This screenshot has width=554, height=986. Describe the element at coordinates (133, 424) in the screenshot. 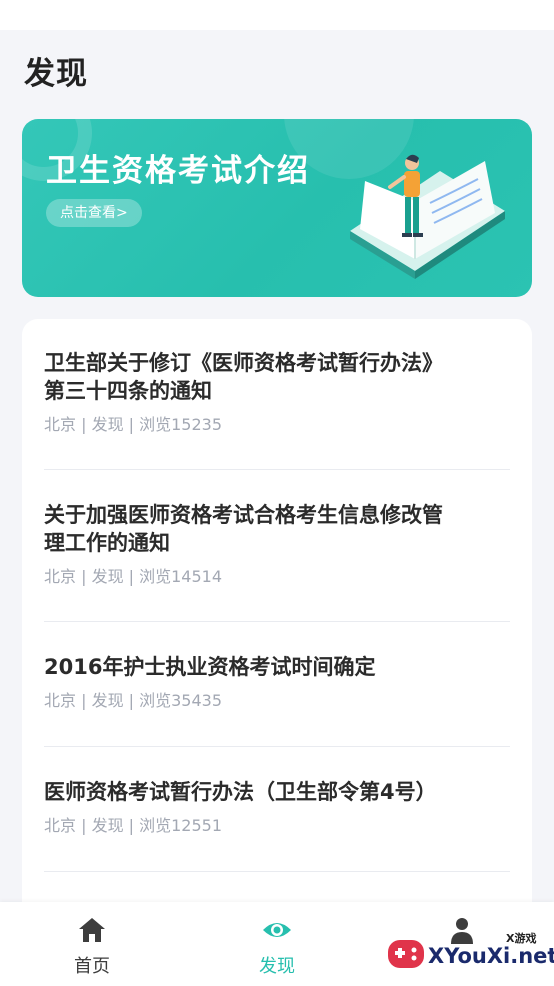

I see `news-meta: 北京 | 发现 | 浏览15235` at that location.